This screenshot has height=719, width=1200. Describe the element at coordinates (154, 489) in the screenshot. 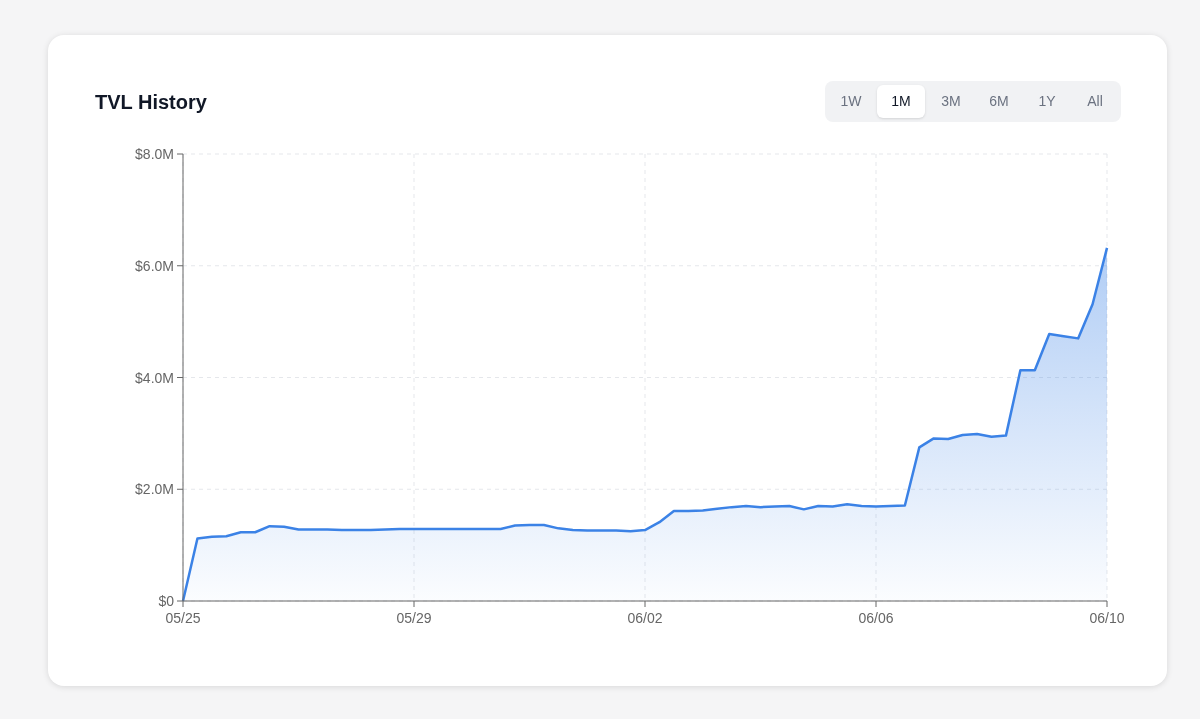

I see `y-tick-label: $2.0M` at that location.